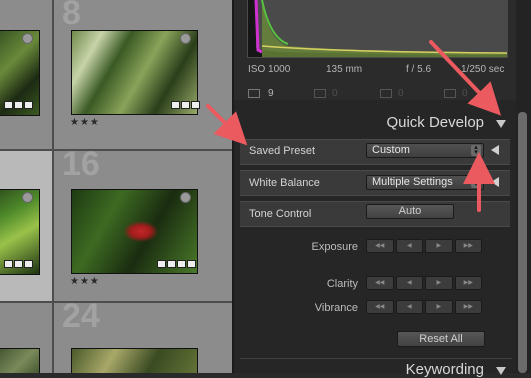  What do you see at coordinates (143, 335) in the screenshot?
I see `grid-cell-24: 24` at bounding box center [143, 335].